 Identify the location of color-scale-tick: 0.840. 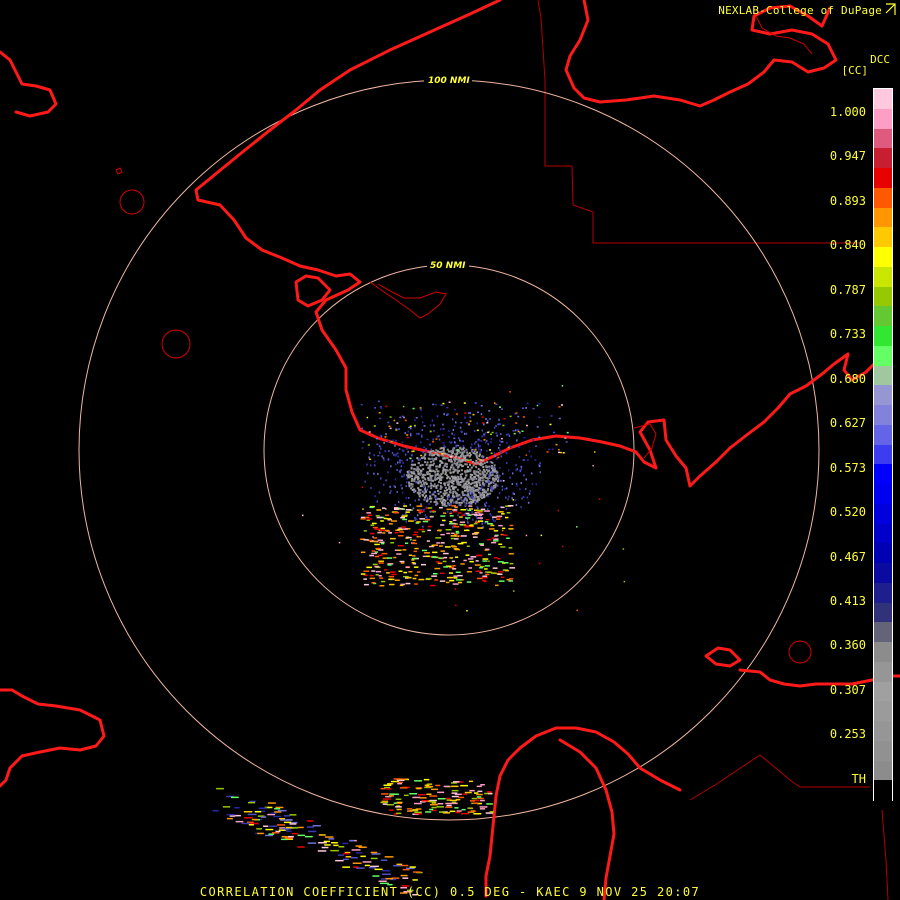
(847, 245).